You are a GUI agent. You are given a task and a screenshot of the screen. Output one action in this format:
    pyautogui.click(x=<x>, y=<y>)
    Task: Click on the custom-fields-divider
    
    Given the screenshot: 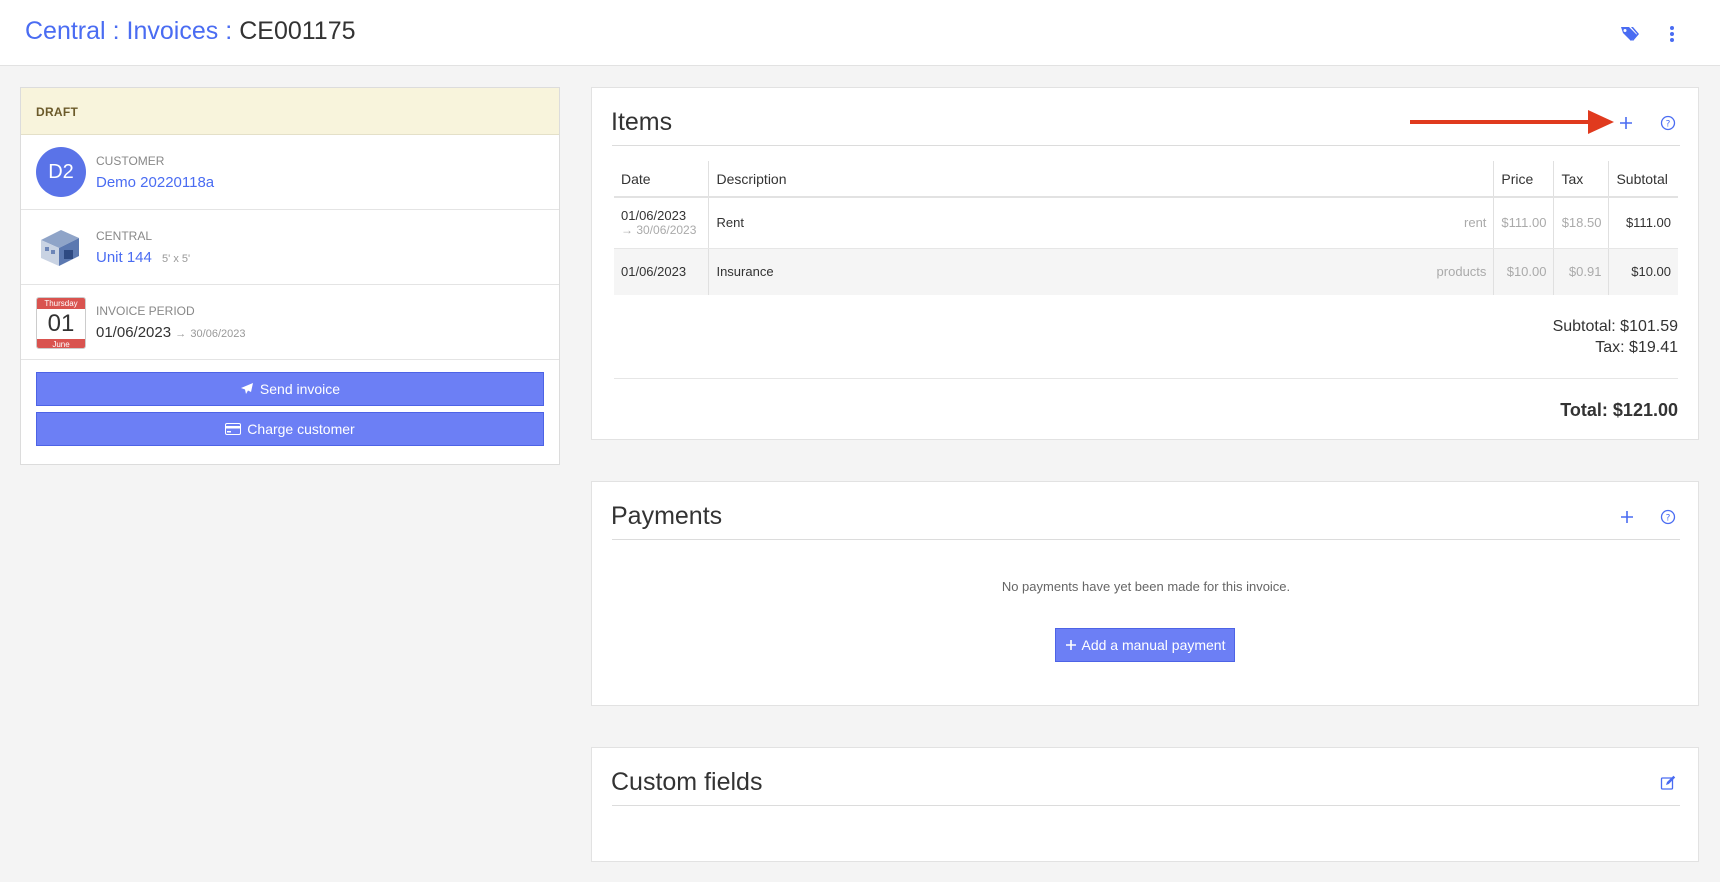 What is the action you would take?
    pyautogui.click(x=1146, y=805)
    